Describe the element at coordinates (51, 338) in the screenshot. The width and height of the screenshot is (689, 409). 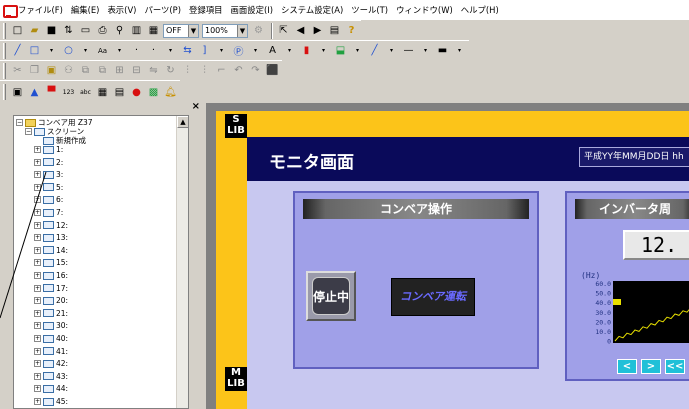
I see `tree-screen-item: +40:` at that location.